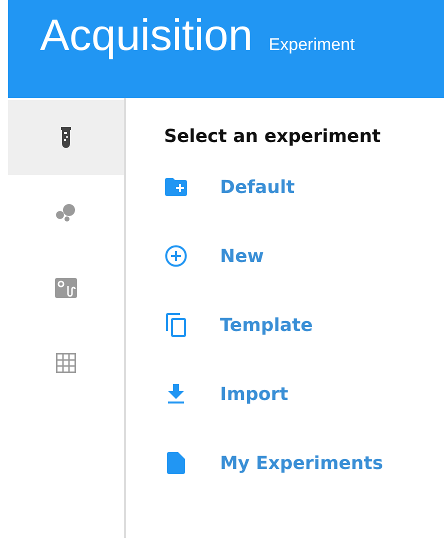 The height and width of the screenshot is (545, 444). Describe the element at coordinates (66, 288) in the screenshot. I see `instrument-icon` at that location.